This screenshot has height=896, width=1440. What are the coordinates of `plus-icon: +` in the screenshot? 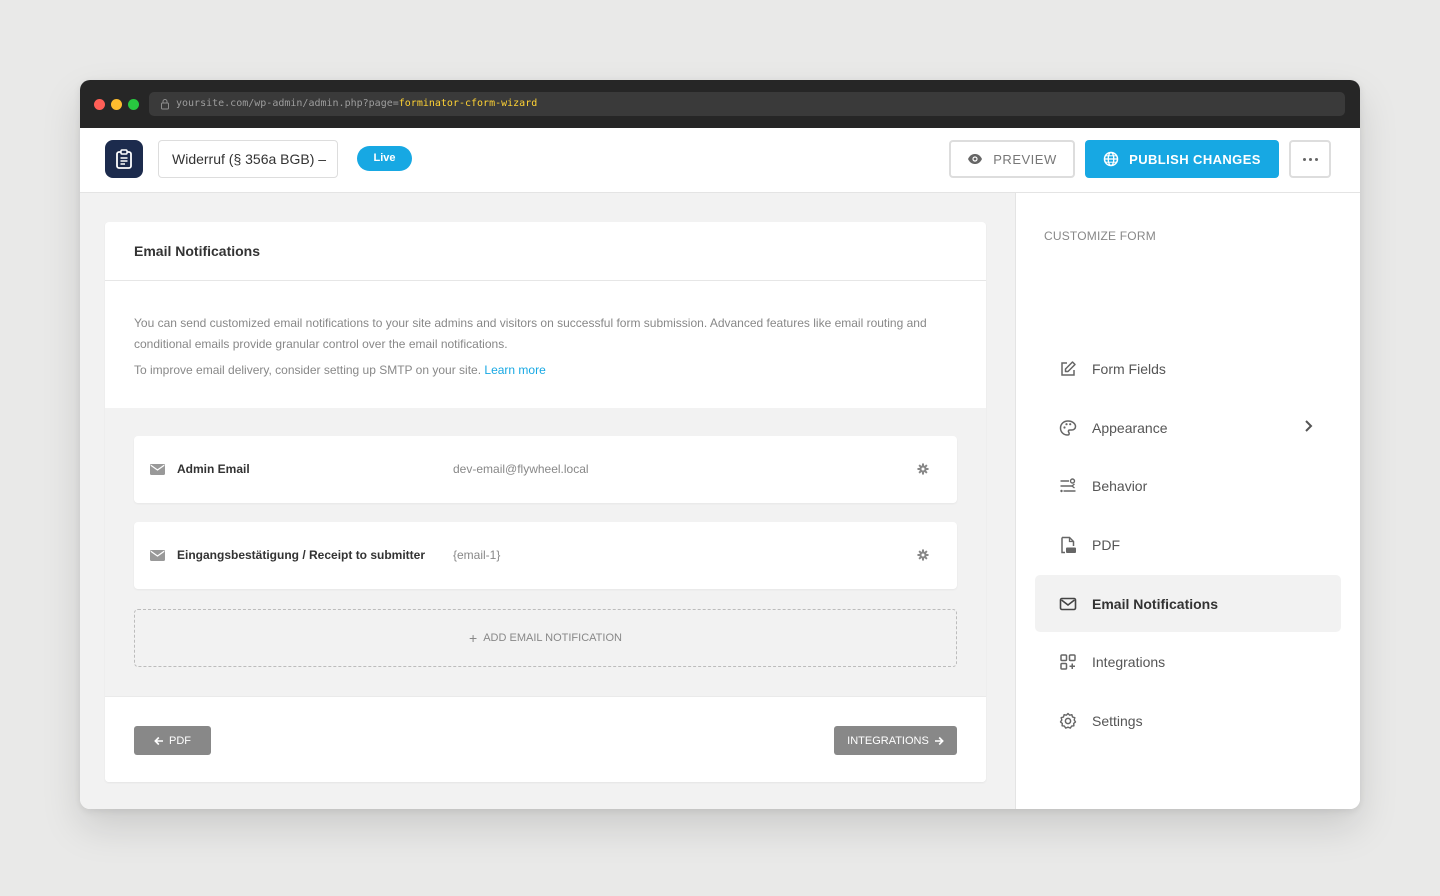 It's located at (473, 637).